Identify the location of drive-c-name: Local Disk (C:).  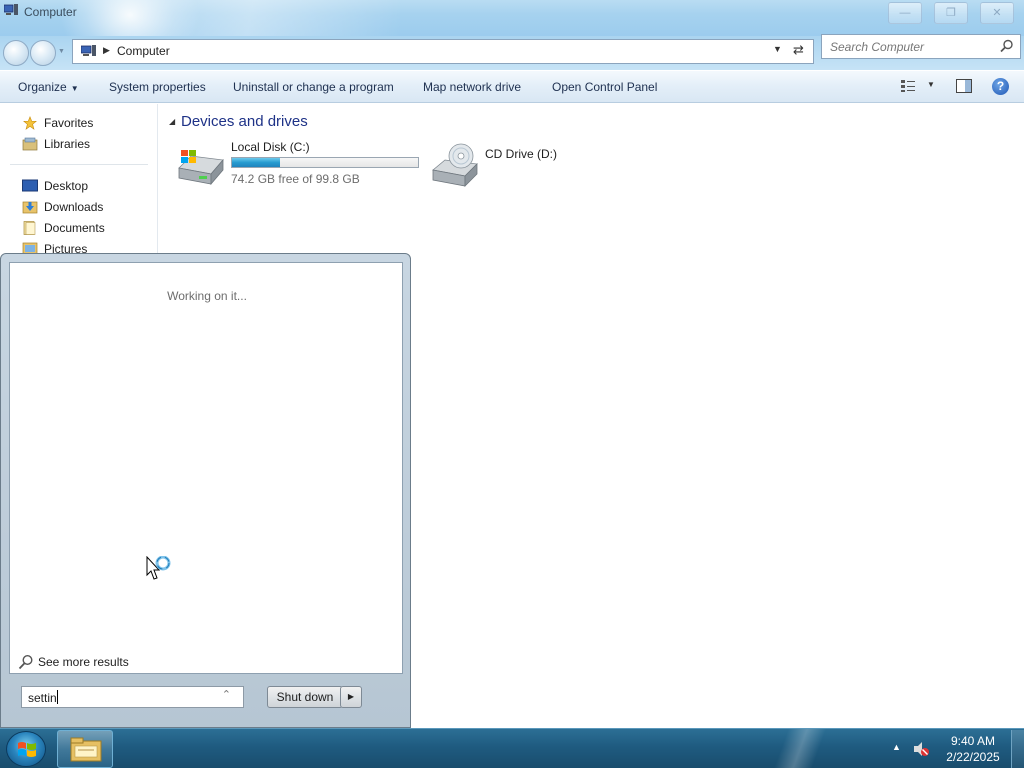
(270, 147).